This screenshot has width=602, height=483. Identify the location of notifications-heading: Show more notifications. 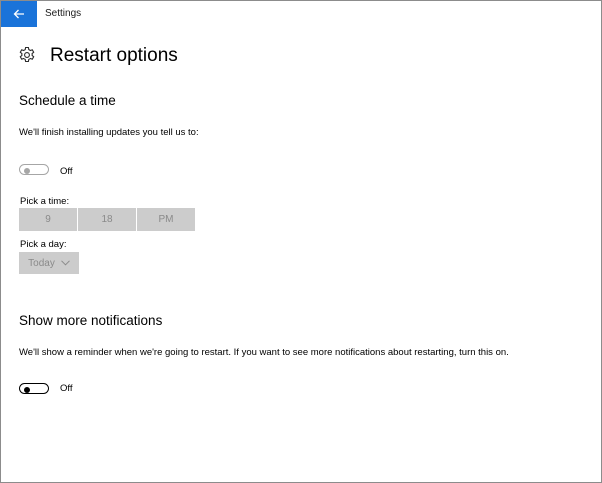
(91, 320).